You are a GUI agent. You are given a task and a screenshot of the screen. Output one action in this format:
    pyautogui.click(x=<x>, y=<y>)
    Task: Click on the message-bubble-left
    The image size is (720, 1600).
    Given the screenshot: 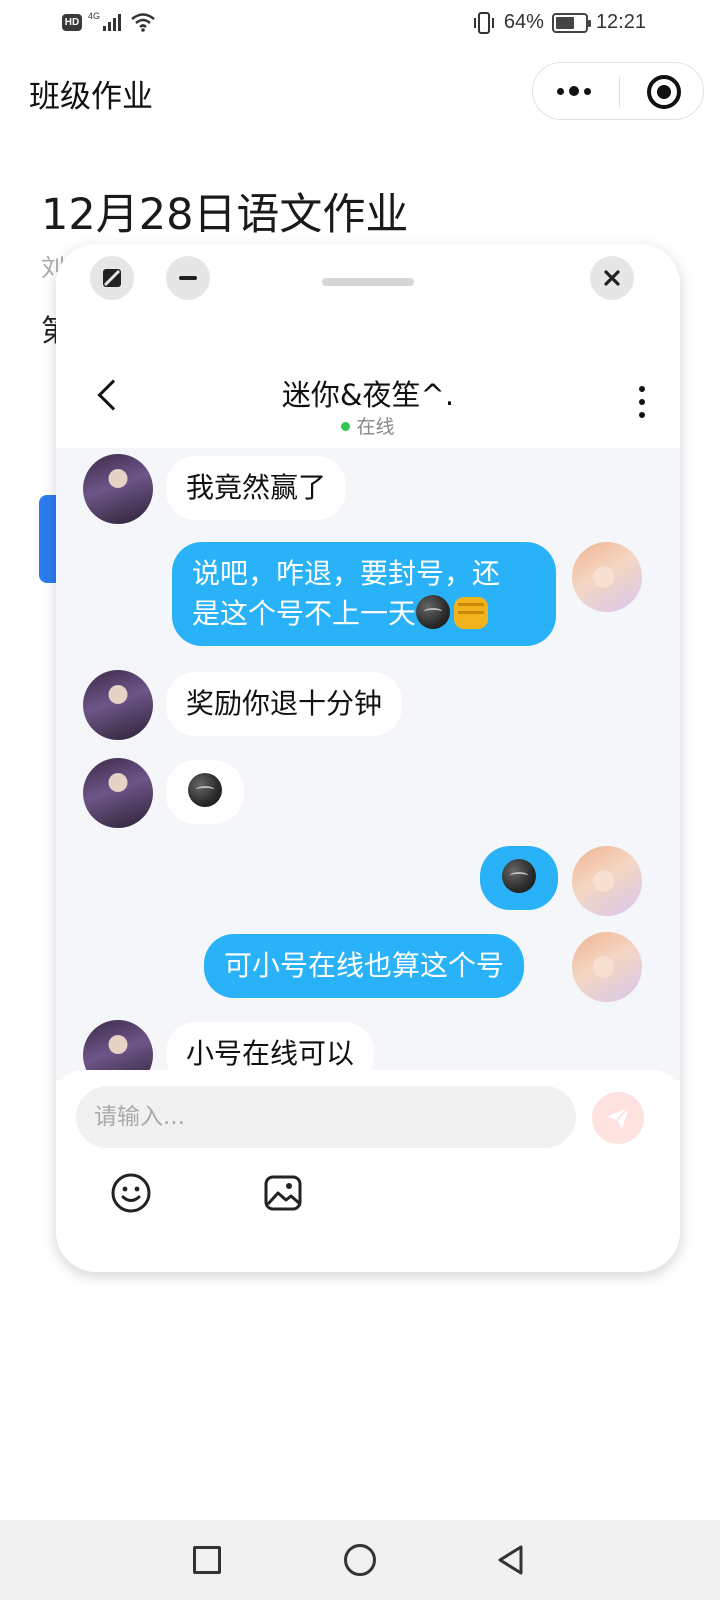 What is the action you would take?
    pyautogui.click(x=205, y=792)
    